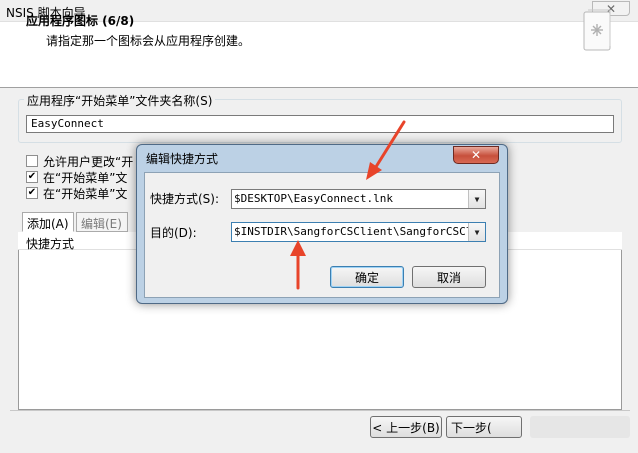 This screenshot has width=638, height=453. I want to click on start-menu-group-label: 应用程序“开始菜单”文件夹名称(S), so click(120, 100).